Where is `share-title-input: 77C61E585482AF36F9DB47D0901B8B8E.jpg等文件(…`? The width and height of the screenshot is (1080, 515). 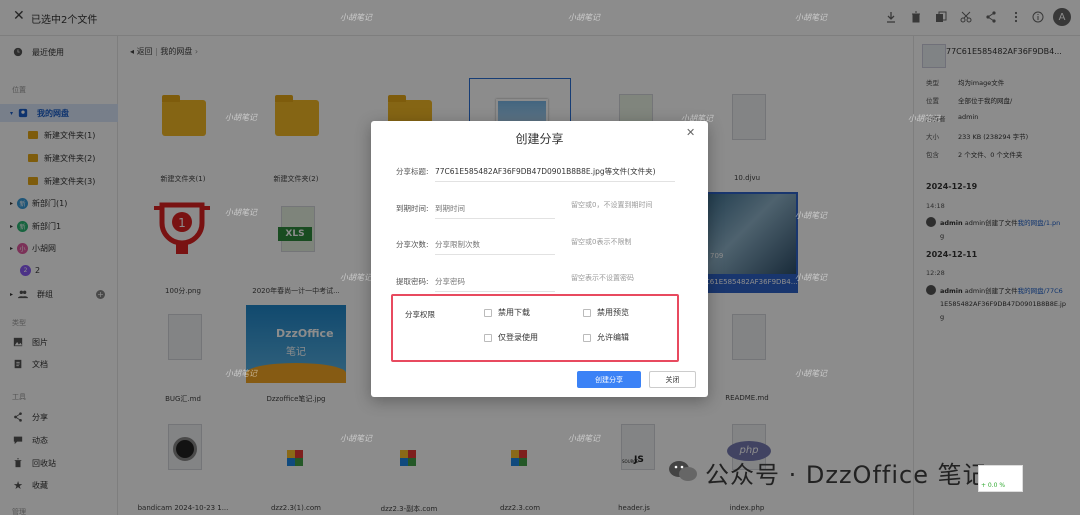
share-title-input: 77C61E585482AF36F9DB47D0901B8B8E.jpg等文件(… is located at coordinates (555, 174).